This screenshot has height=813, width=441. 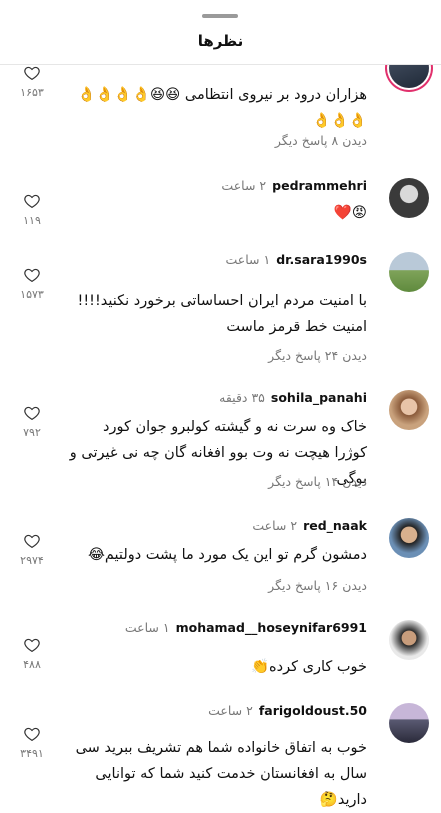 I want to click on like-control: ۴۸۸, so click(x=32, y=653).